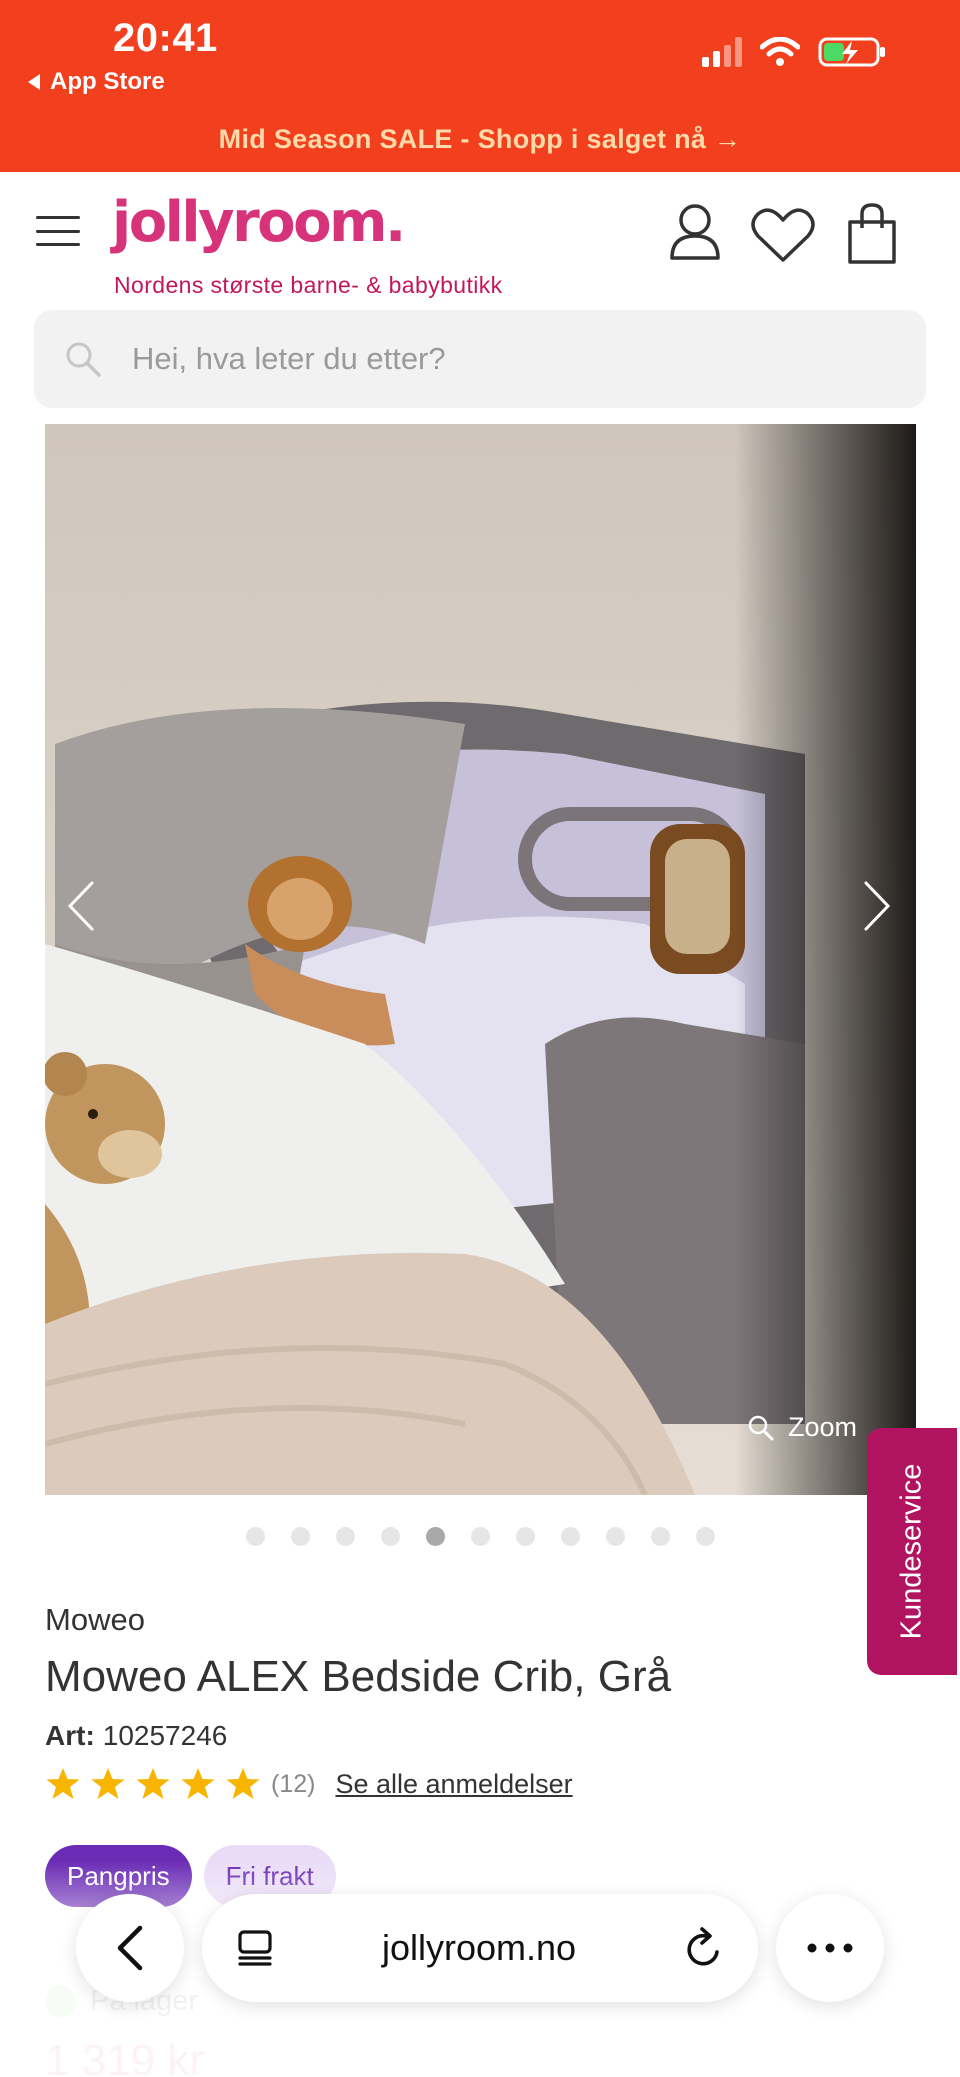 The width and height of the screenshot is (960, 2077). What do you see at coordinates (872, 234) in the screenshot?
I see `cart-icon` at bounding box center [872, 234].